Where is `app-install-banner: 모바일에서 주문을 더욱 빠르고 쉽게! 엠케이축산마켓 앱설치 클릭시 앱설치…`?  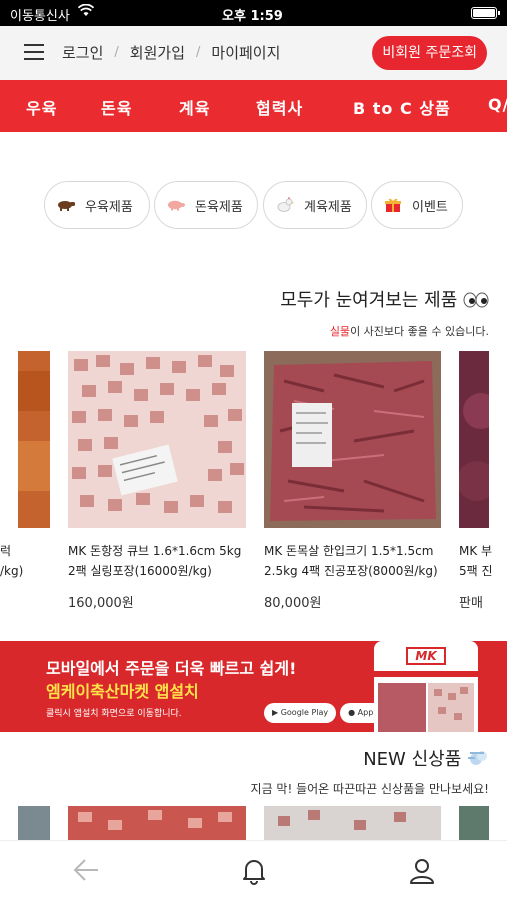 app-install-banner: 모바일에서 주문을 더욱 빠르고 쉽게! 엠케이축산마켓 앱설치 클릭시 앱설치… is located at coordinates (253, 686).